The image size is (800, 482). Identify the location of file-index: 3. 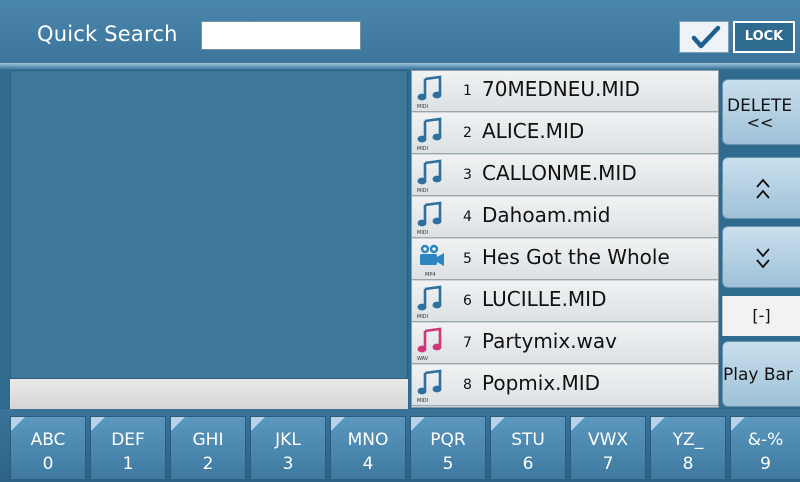
(467, 175).